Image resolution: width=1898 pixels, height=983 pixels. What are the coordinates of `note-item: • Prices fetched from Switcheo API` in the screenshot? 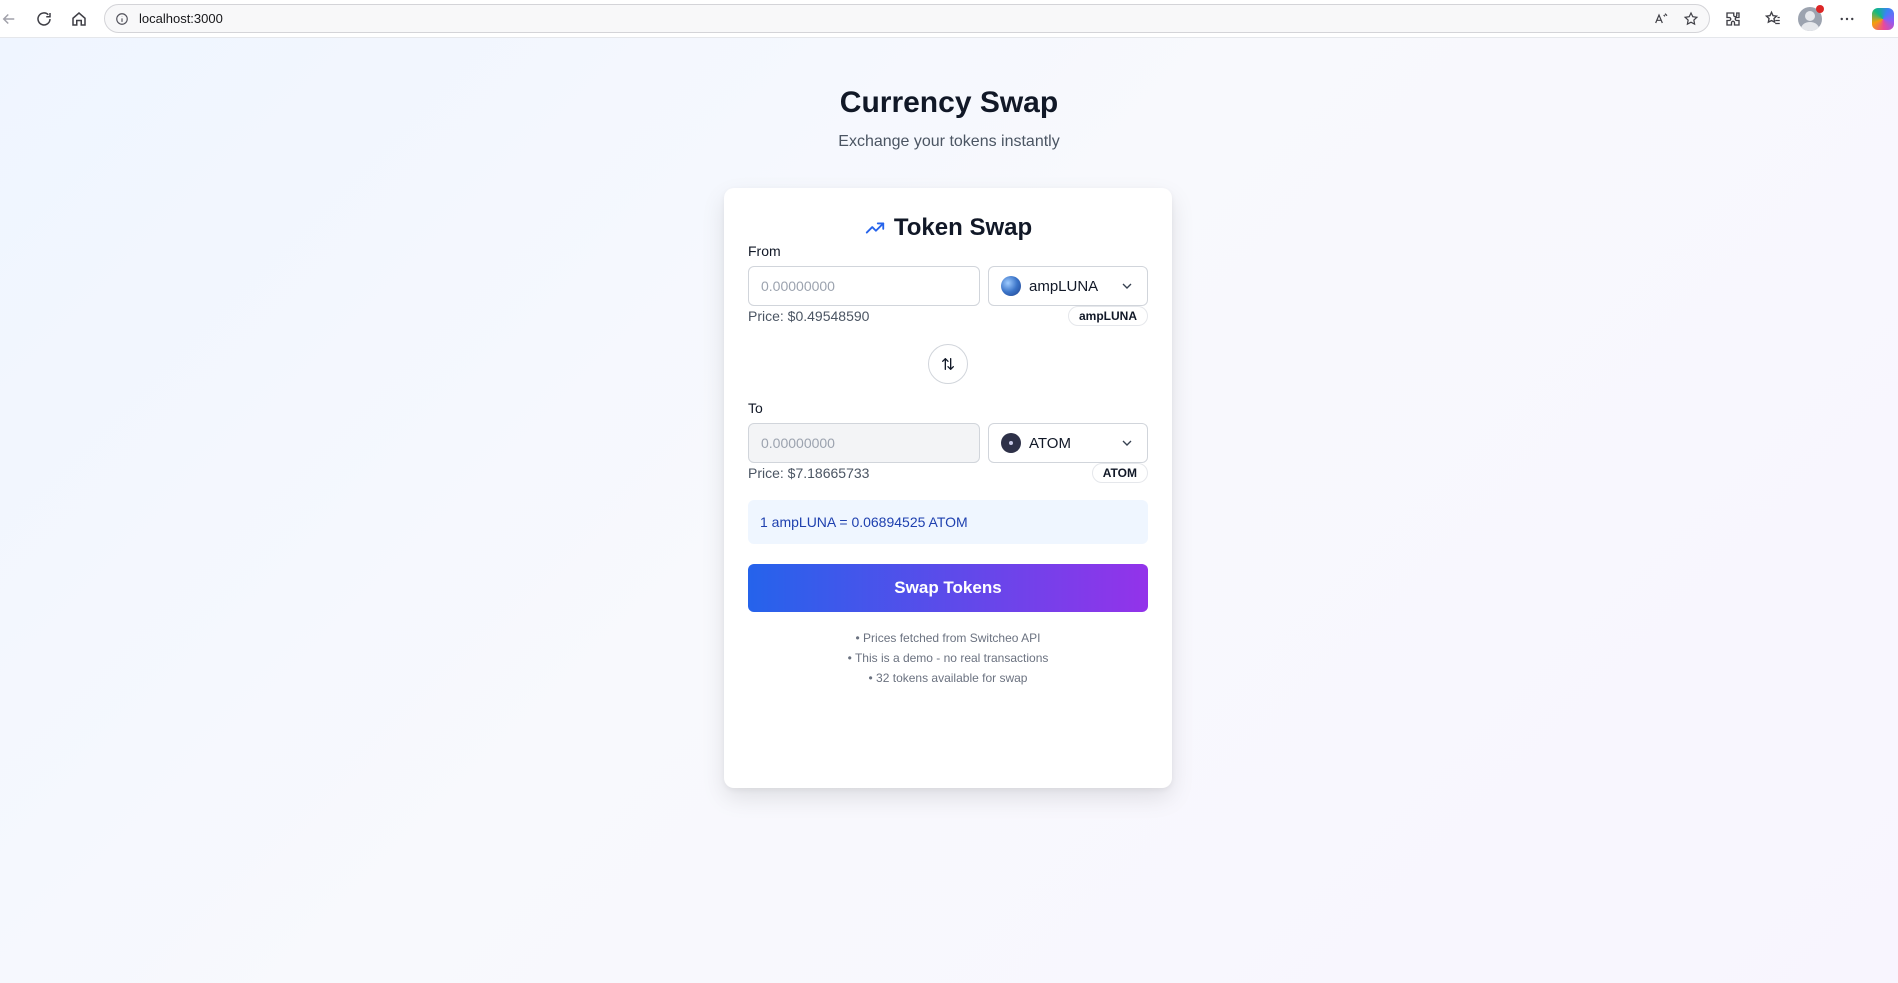 It's located at (948, 638).